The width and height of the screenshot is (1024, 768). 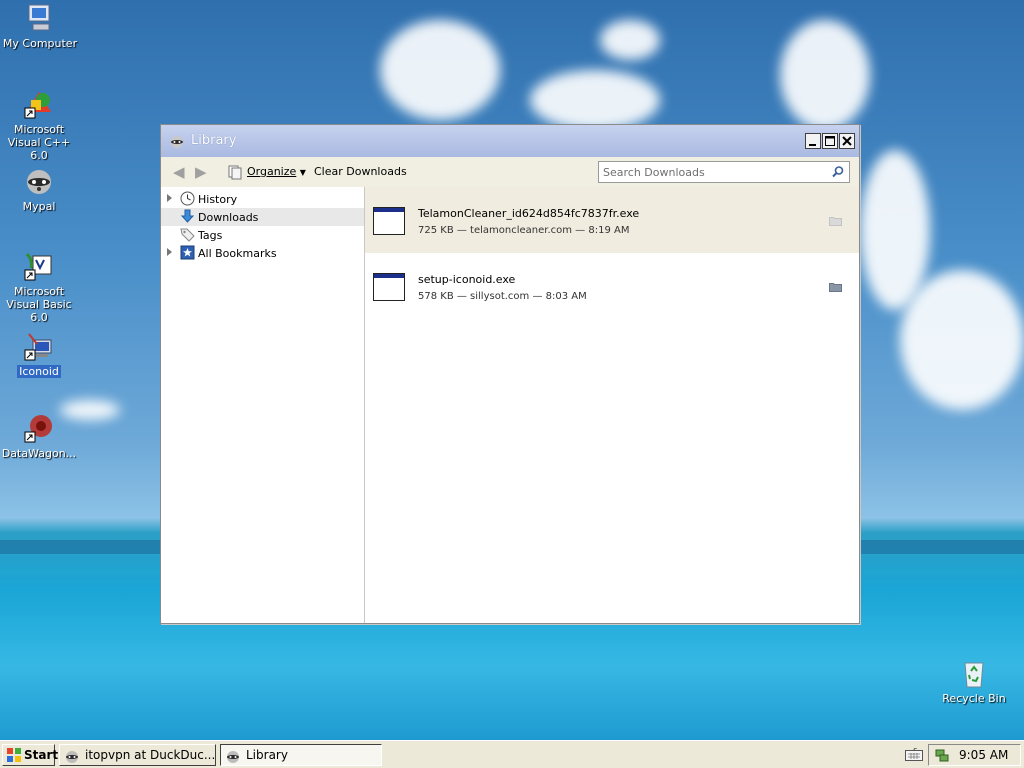 What do you see at coordinates (467, 279) in the screenshot?
I see `download-filename: setup-iconoid.exe` at bounding box center [467, 279].